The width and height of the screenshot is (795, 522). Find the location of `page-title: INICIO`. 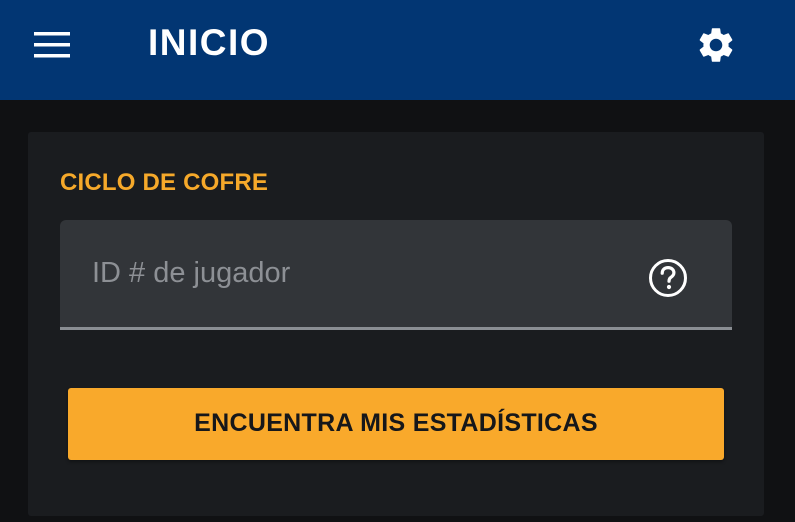

page-title: INICIO is located at coordinates (209, 42).